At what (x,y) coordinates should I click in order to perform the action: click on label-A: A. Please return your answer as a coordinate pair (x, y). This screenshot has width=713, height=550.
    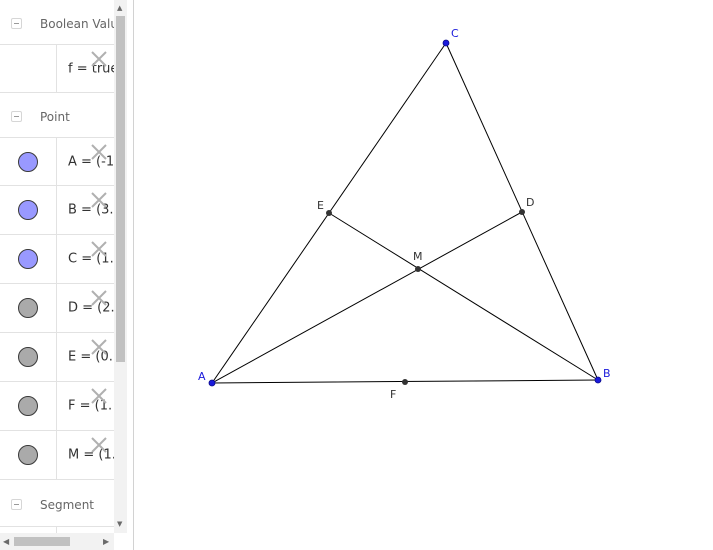
    Looking at the image, I should click on (202, 376).